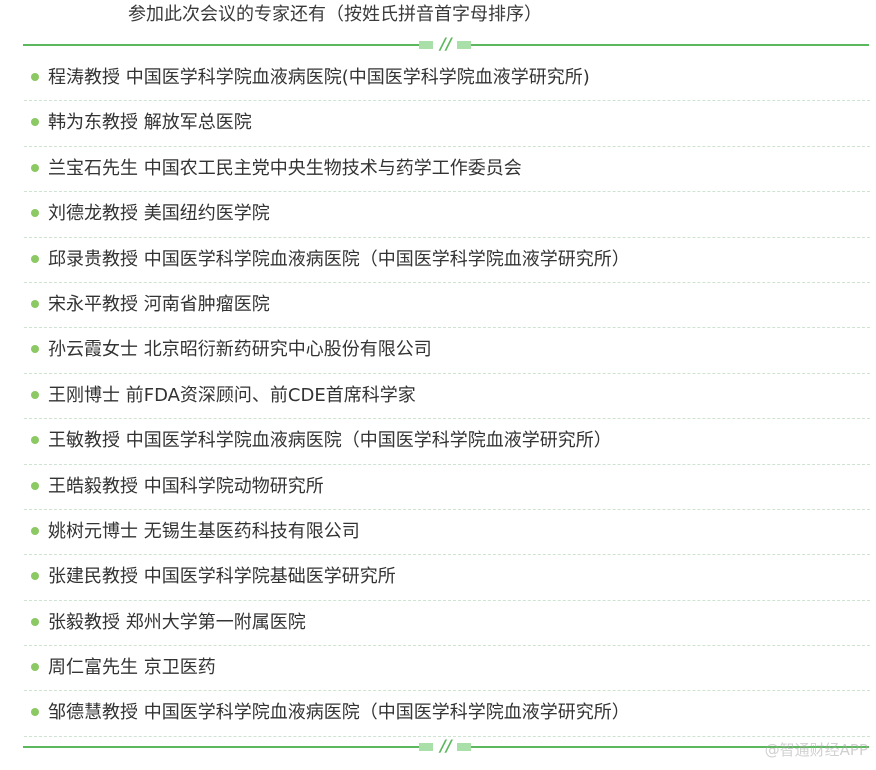 This screenshot has height=770, width=876. Describe the element at coordinates (339, 259) in the screenshot. I see `expert-entry: 邱录贵教授 中国医学科学院血液病医院（中国医学科学院血液学研究所）` at that location.